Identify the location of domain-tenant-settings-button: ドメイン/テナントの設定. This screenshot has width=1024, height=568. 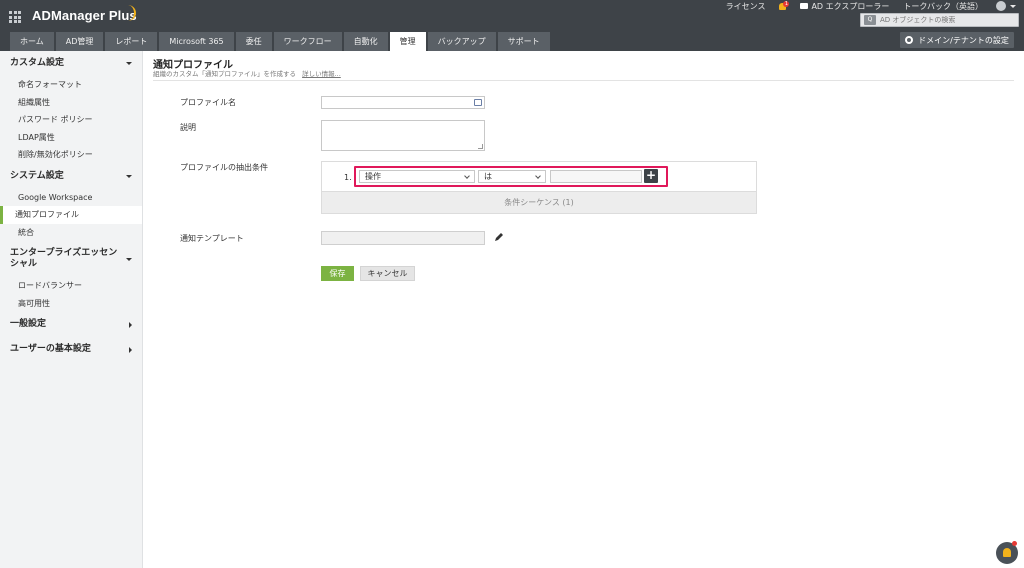
(957, 40).